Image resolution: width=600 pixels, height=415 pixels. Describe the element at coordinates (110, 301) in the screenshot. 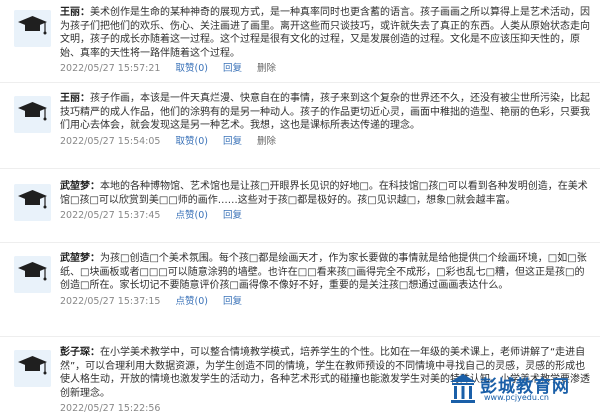

I see `comment-timestamp: 2022/05/27 15:37:15` at that location.